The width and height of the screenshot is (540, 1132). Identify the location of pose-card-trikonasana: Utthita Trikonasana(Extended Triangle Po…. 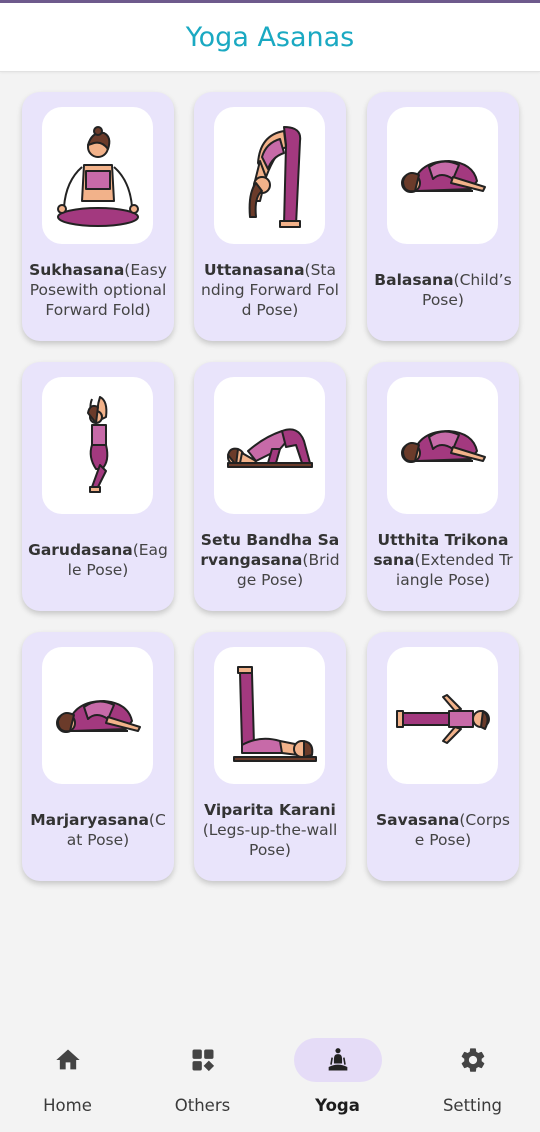
(443, 486).